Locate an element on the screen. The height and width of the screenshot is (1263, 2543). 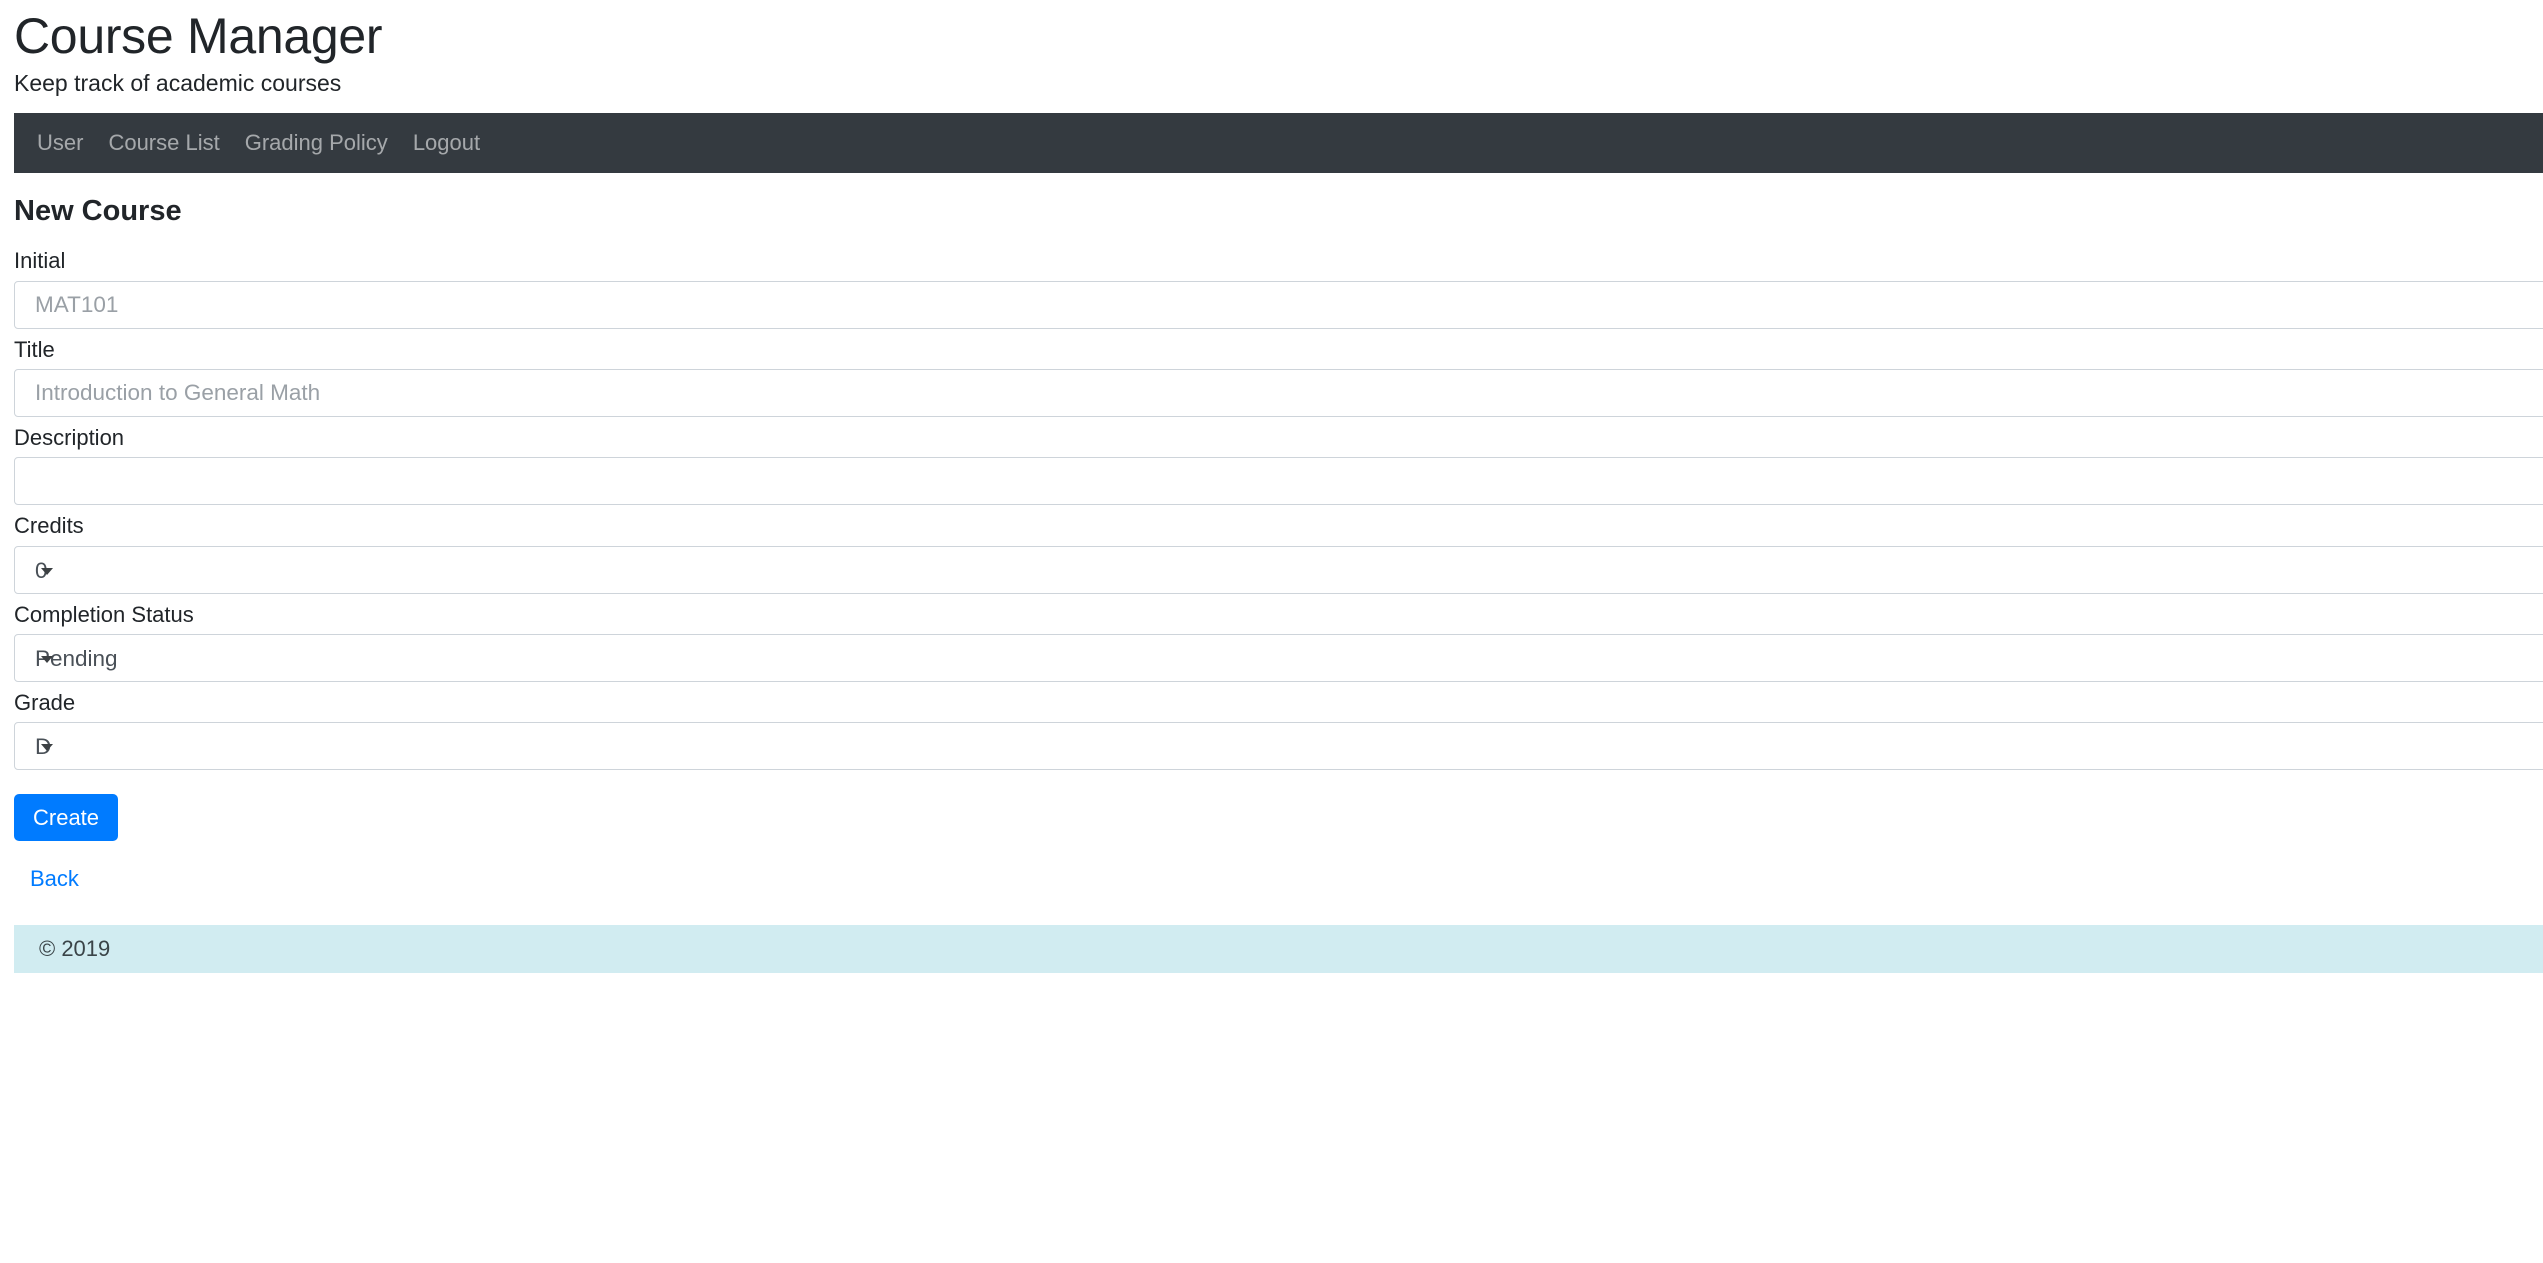
nav-item-logout: Logout is located at coordinates (446, 142).